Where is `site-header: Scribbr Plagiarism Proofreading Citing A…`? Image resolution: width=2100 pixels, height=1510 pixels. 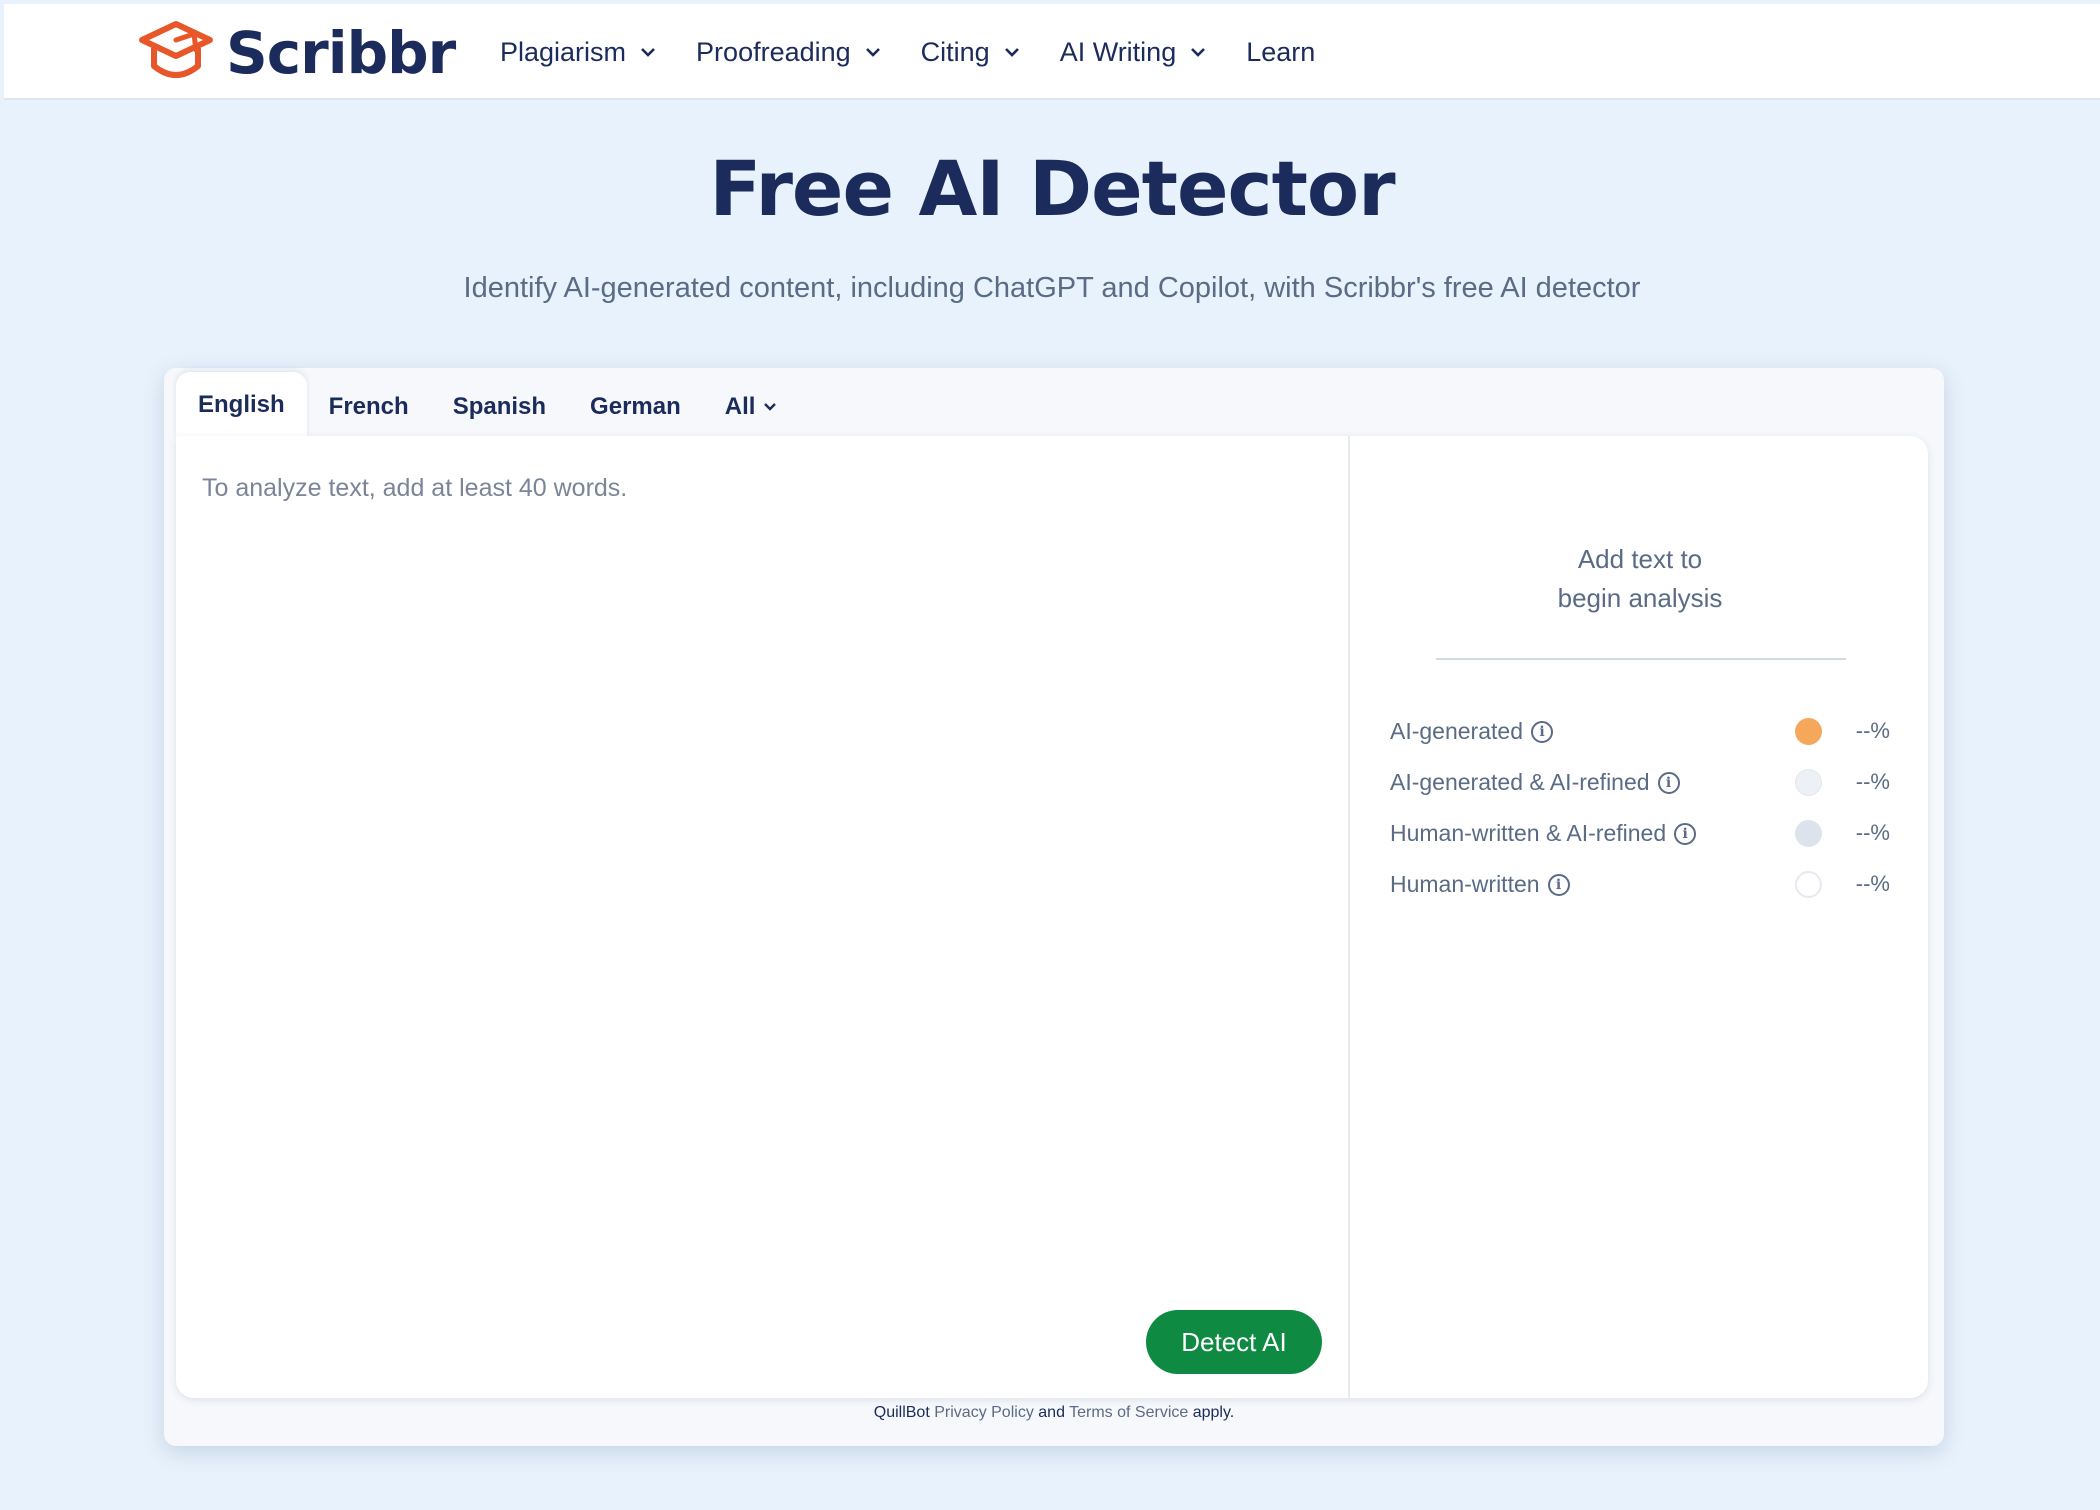 site-header: Scribbr Plagiarism Proofreading Citing A… is located at coordinates (1052, 52).